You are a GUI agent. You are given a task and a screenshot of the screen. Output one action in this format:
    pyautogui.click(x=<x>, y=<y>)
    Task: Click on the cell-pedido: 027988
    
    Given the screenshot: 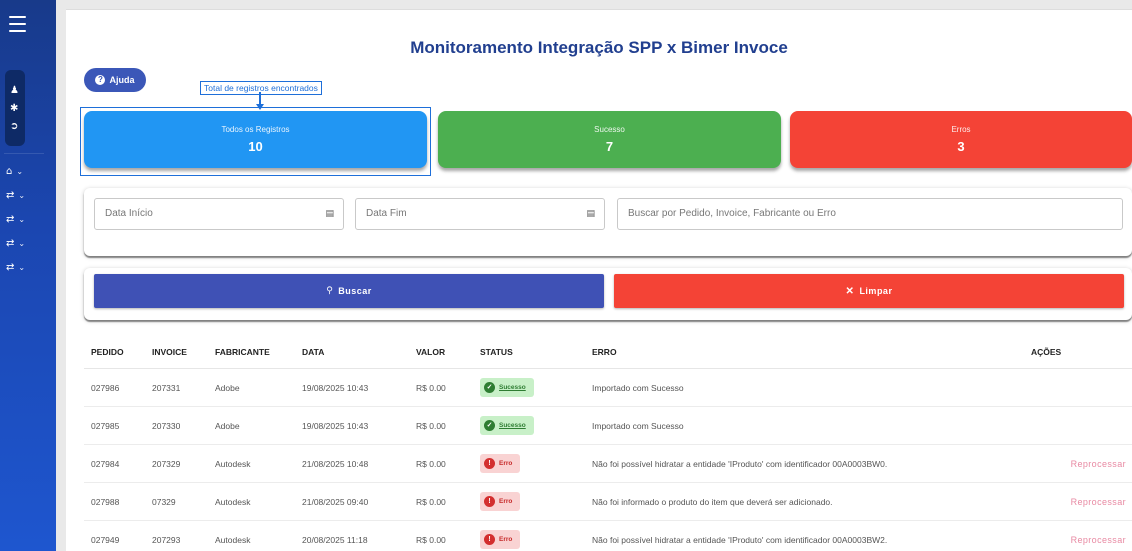 What is the action you would take?
    pyautogui.click(x=105, y=501)
    